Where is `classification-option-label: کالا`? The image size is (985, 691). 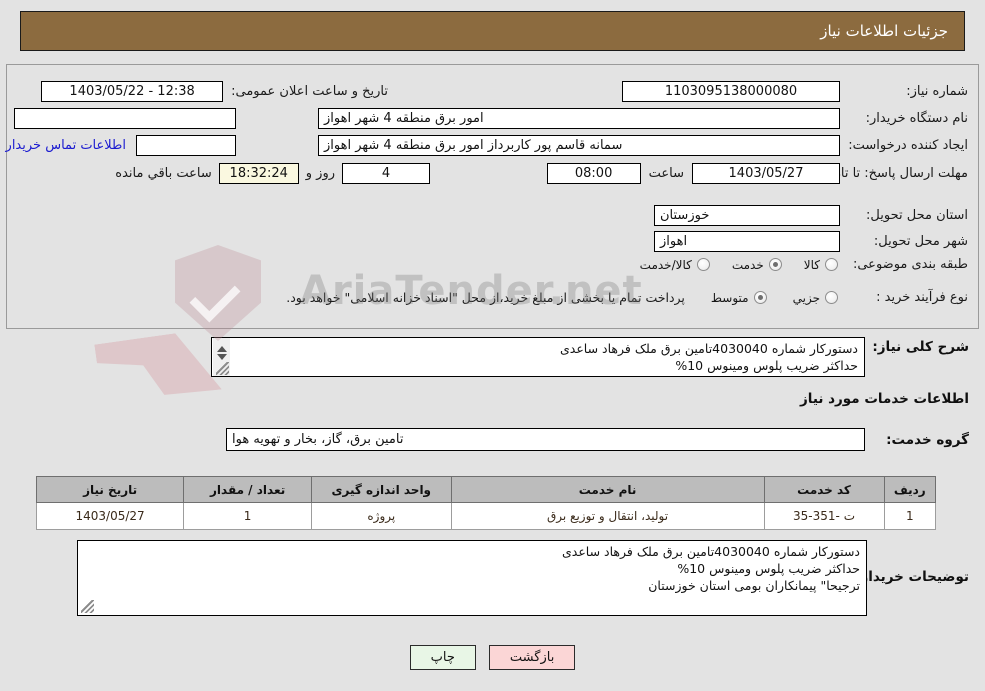
classification-option-label: کالا is located at coordinates (811, 264).